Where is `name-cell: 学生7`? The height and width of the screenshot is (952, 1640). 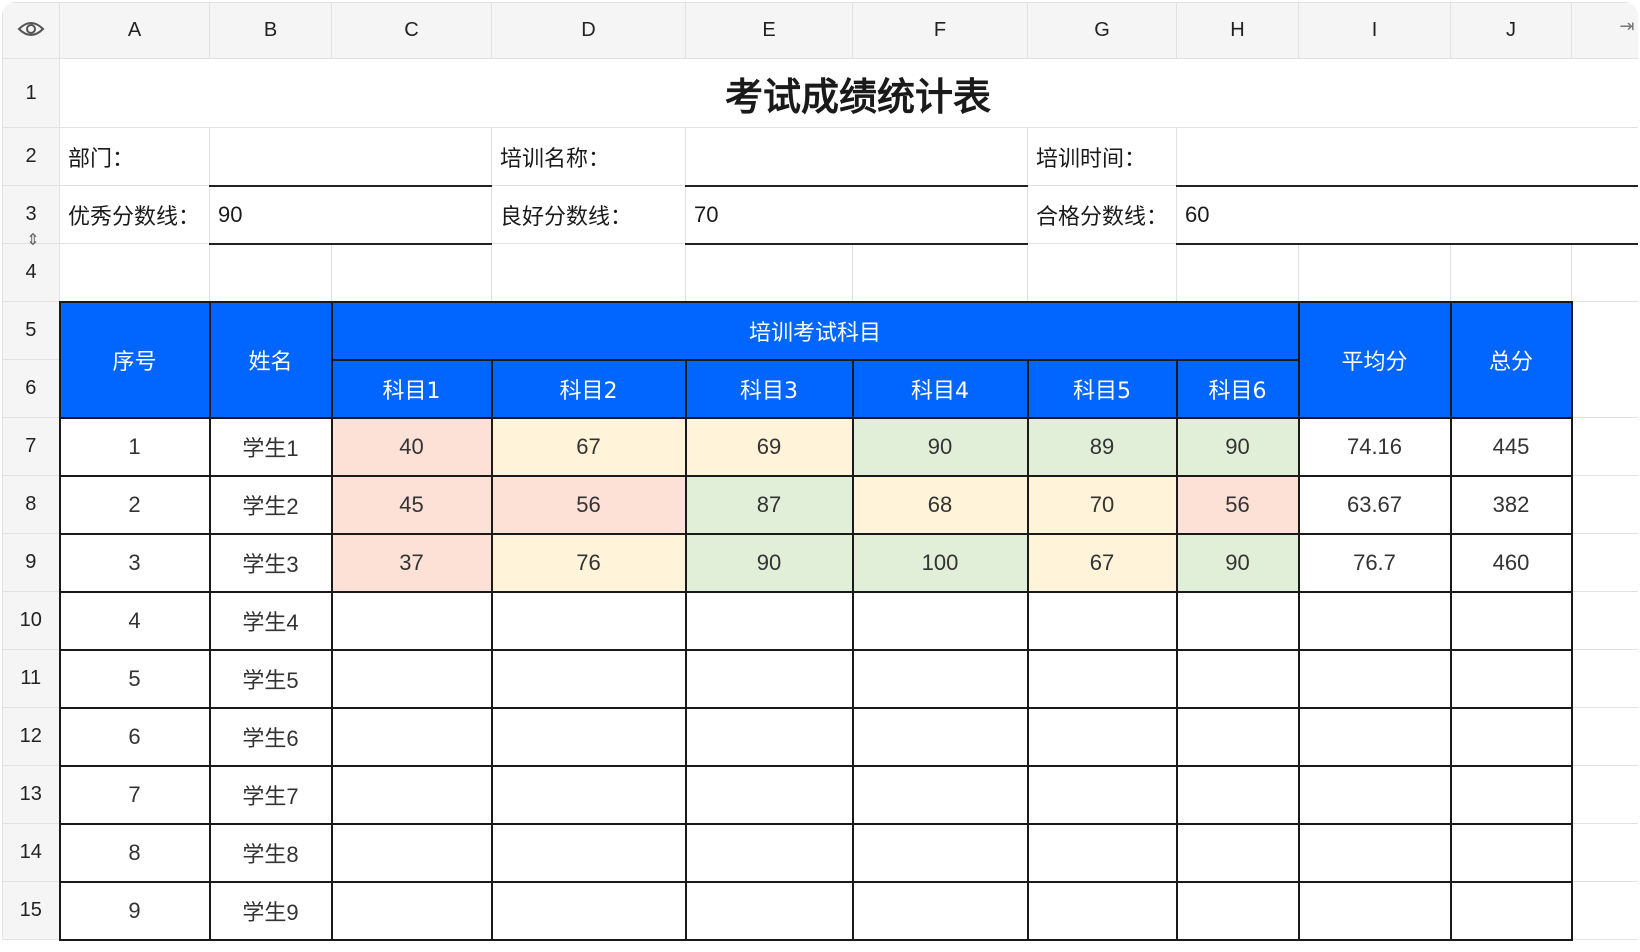
name-cell: 学生7 is located at coordinates (270, 794).